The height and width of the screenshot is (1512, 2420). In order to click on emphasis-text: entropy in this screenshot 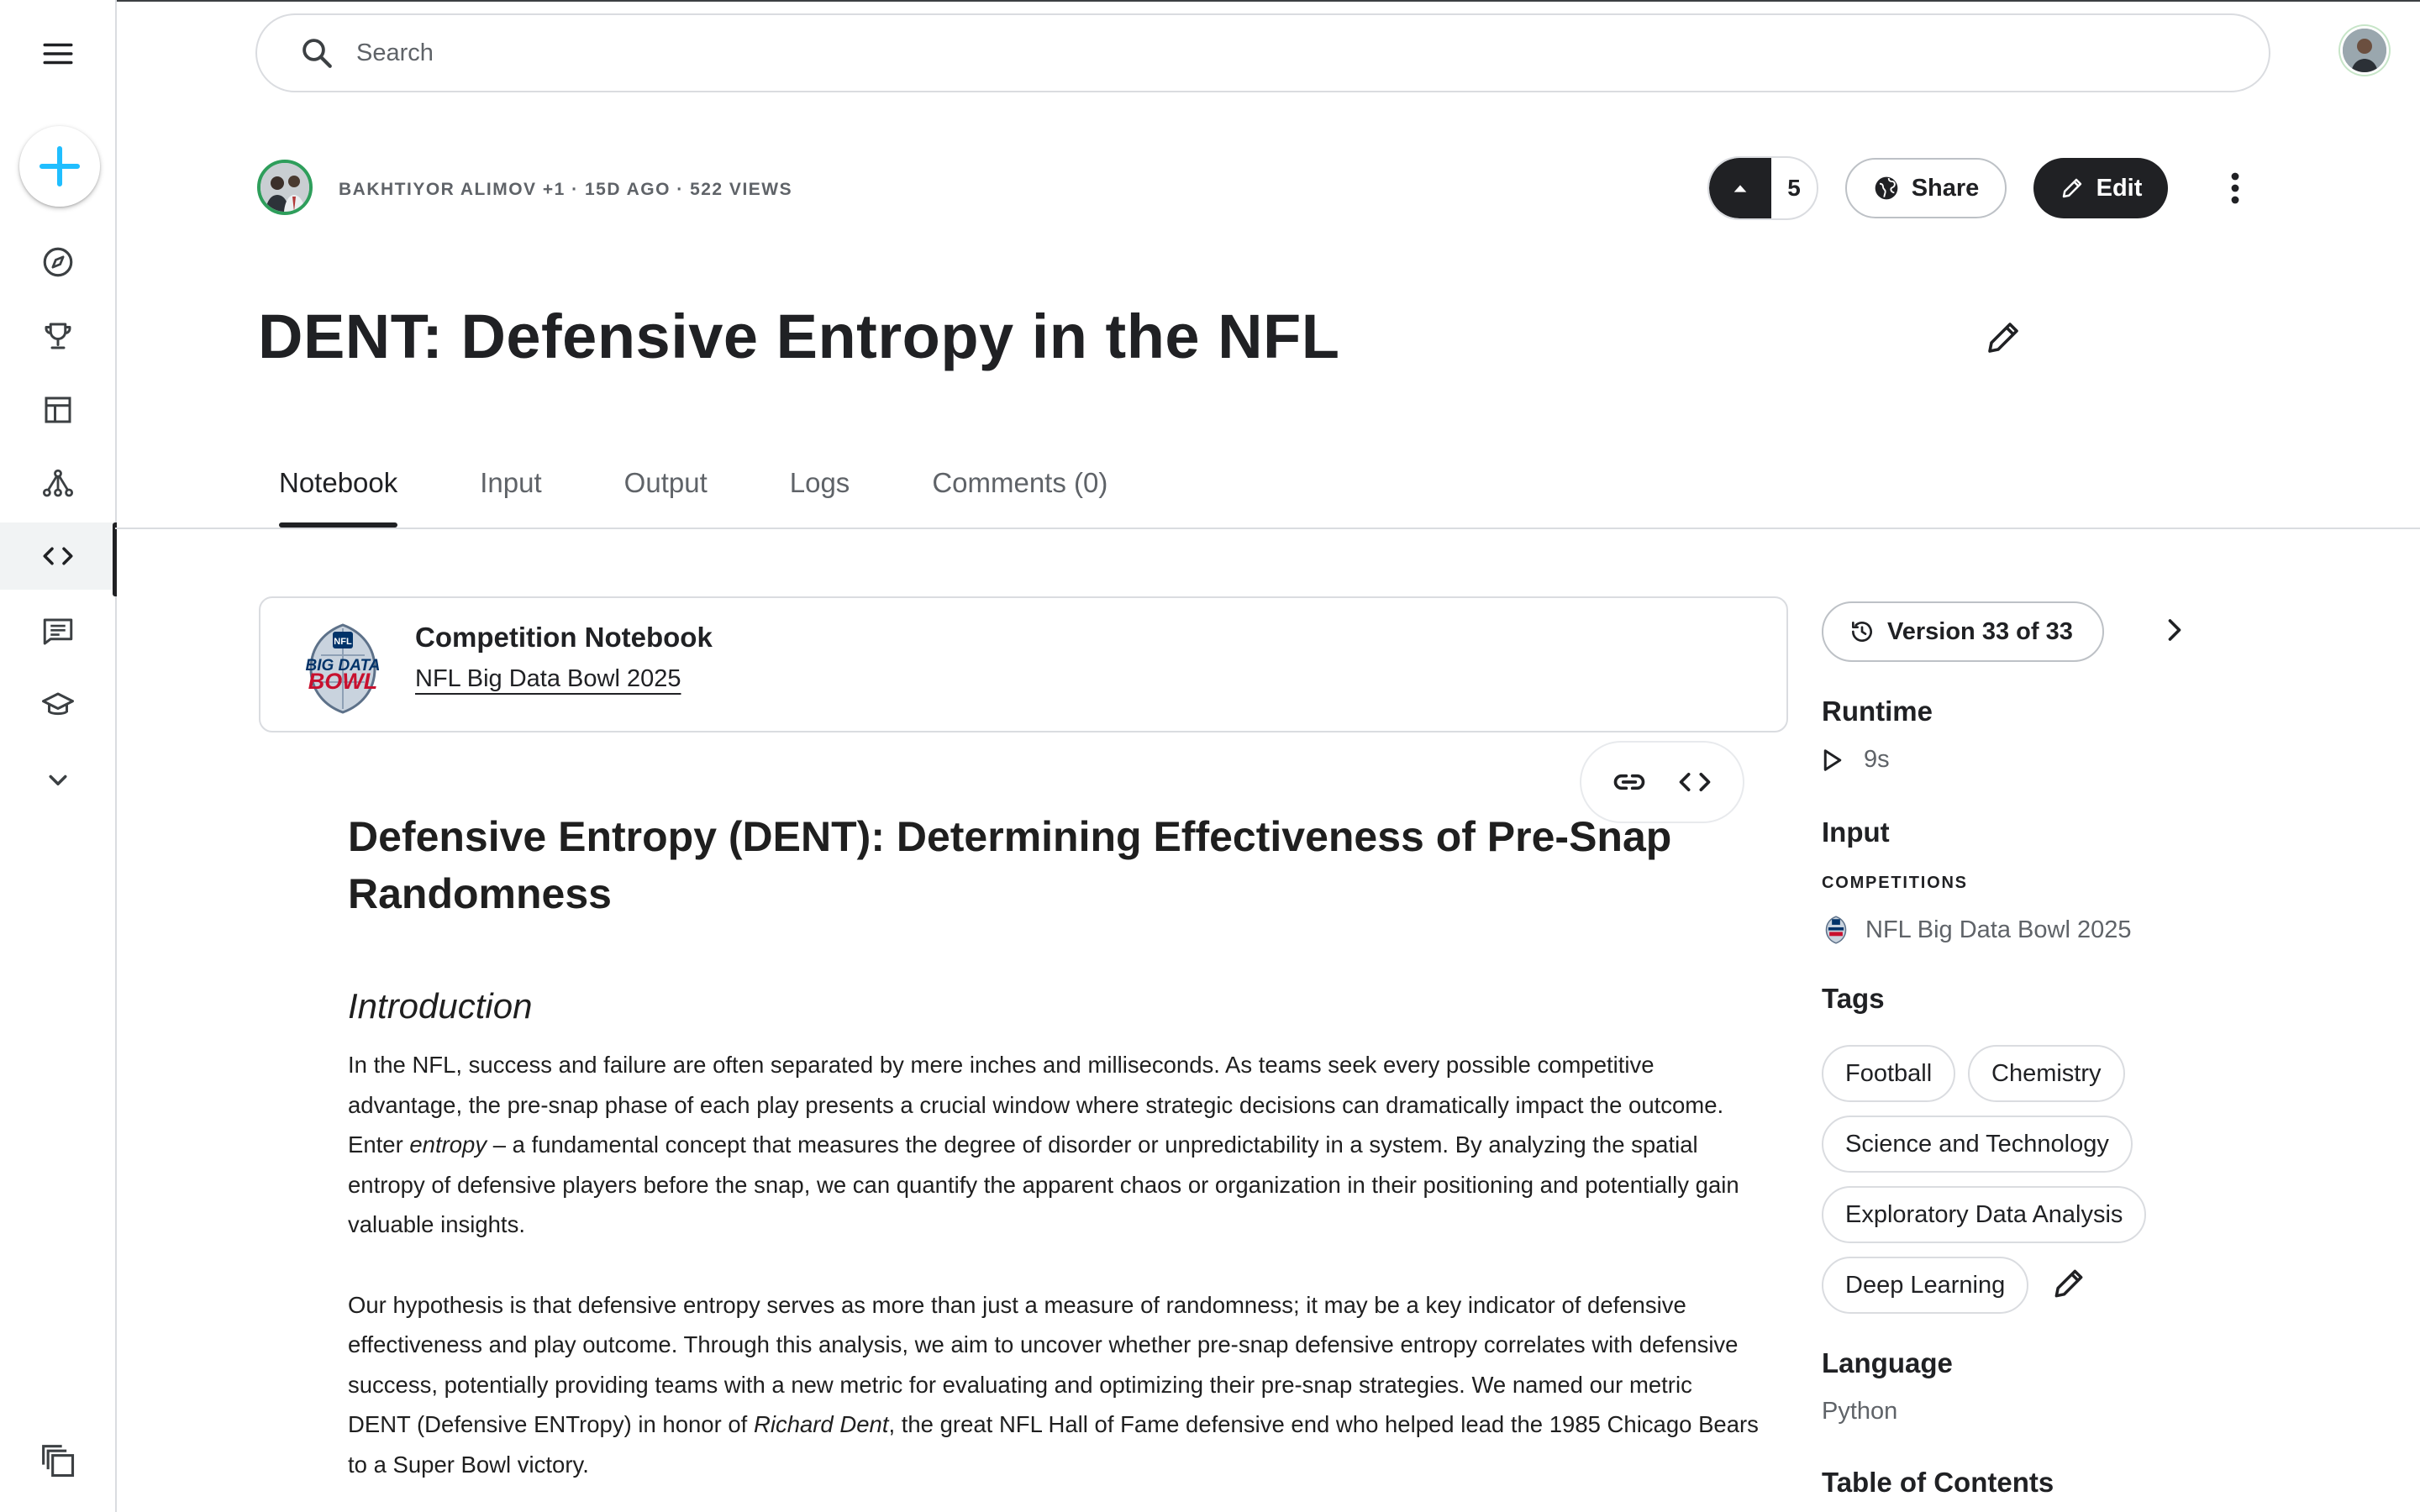, I will do `click(448, 1144)`.